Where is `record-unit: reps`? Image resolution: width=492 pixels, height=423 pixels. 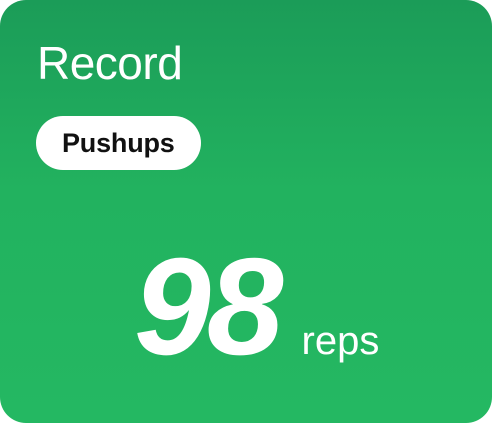 record-unit: reps is located at coordinates (340, 341).